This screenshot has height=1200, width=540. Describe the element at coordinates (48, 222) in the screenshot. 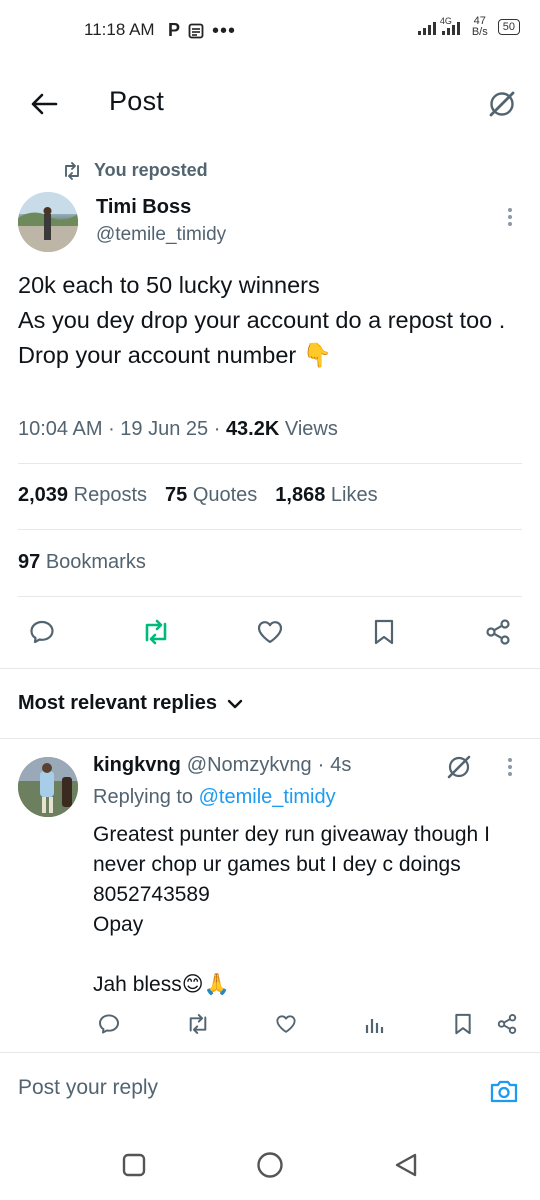

I see `author-avatar` at that location.